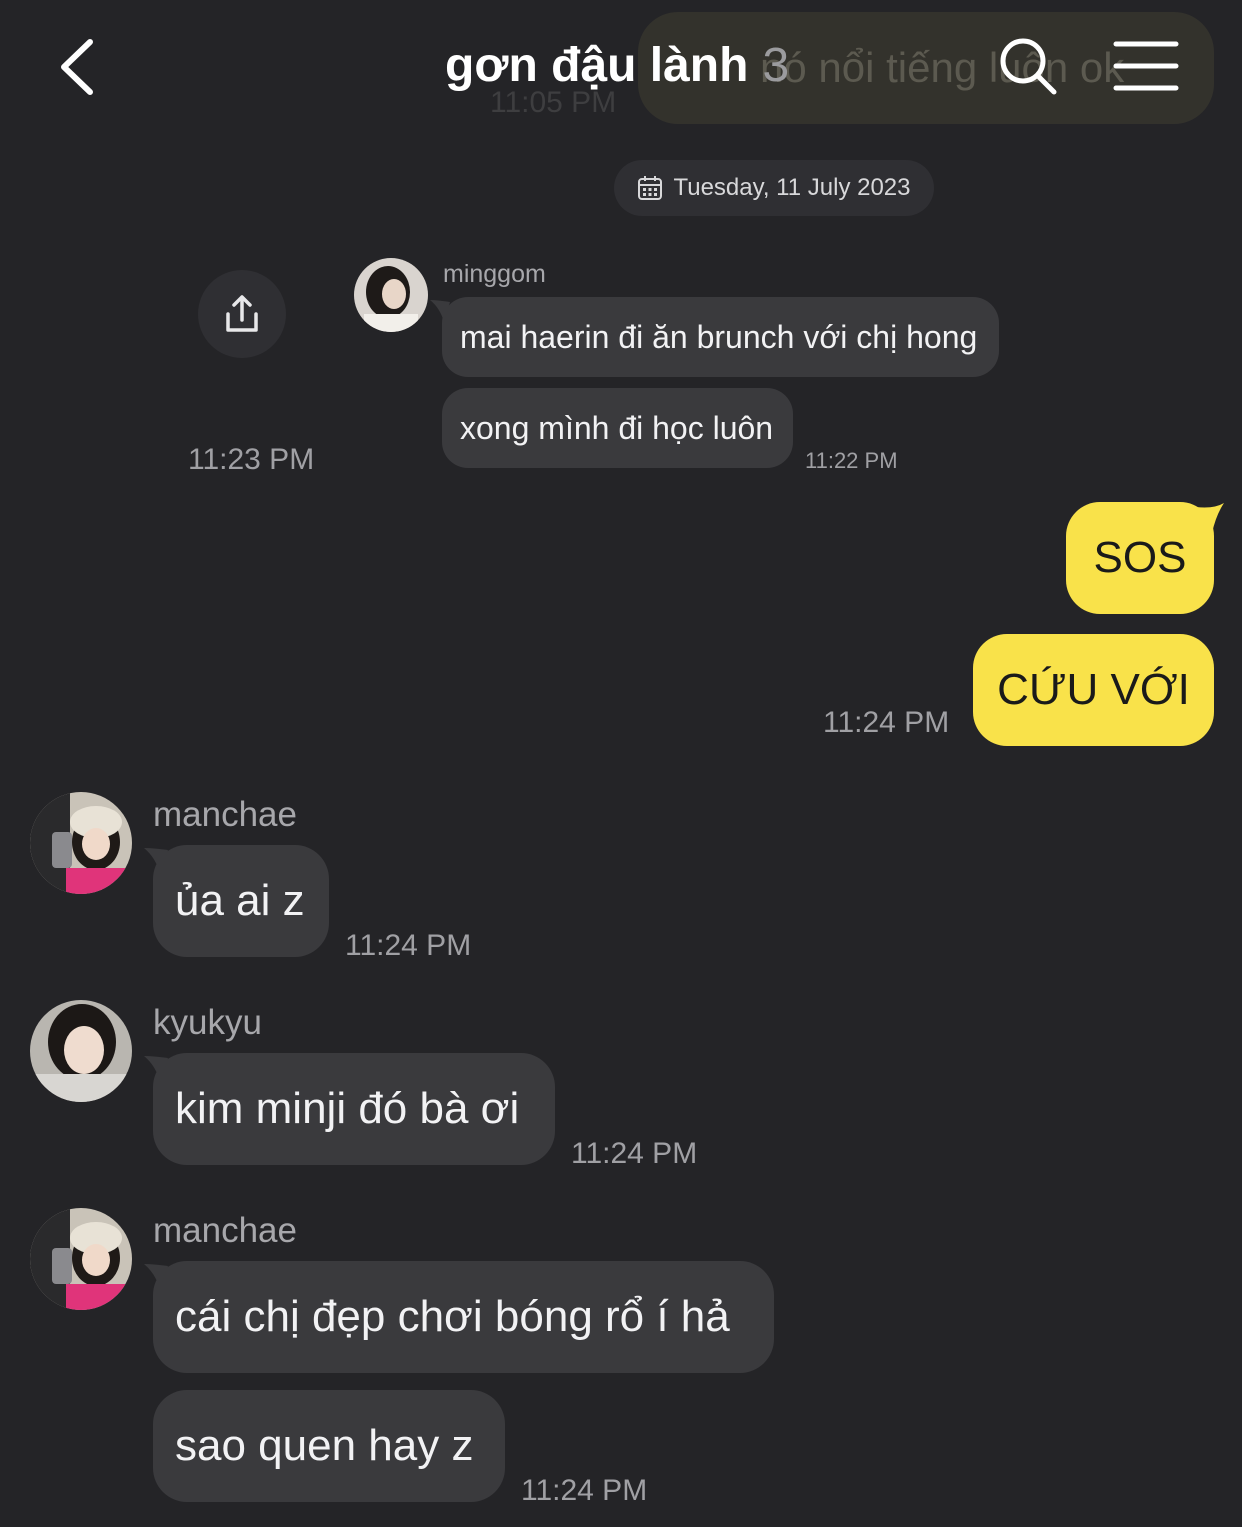 This screenshot has height=1527, width=1242. I want to click on sender-name: minggom, so click(494, 274).